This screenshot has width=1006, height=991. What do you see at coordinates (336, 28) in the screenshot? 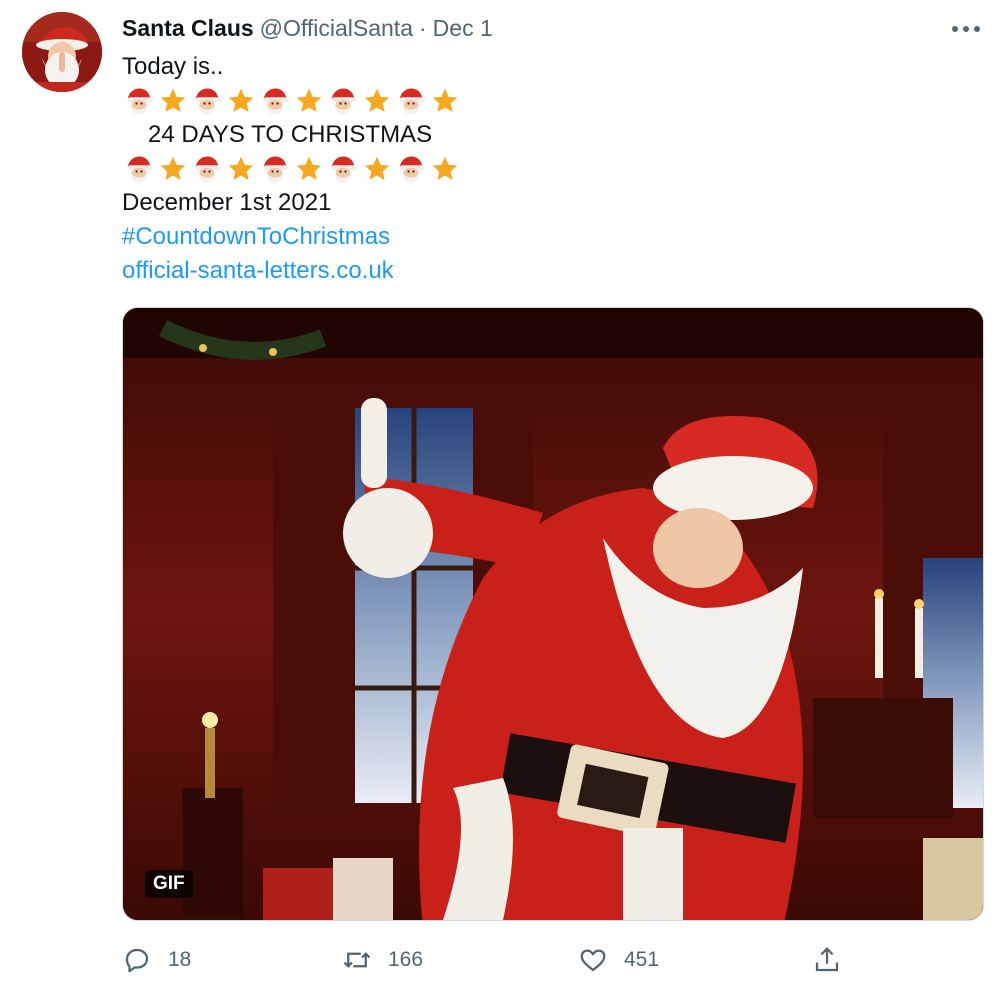
I see `author-handle: @OfficialSanta` at bounding box center [336, 28].